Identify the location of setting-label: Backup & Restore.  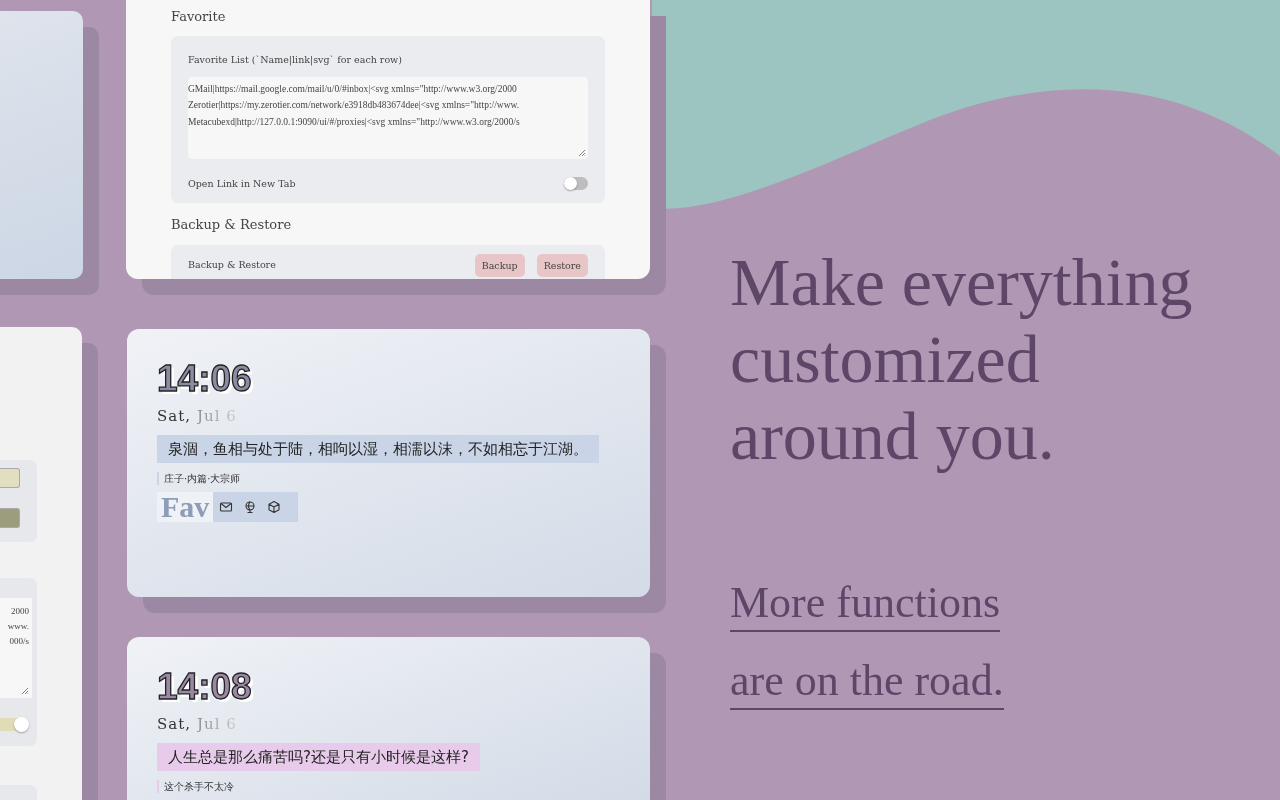
(232, 265).